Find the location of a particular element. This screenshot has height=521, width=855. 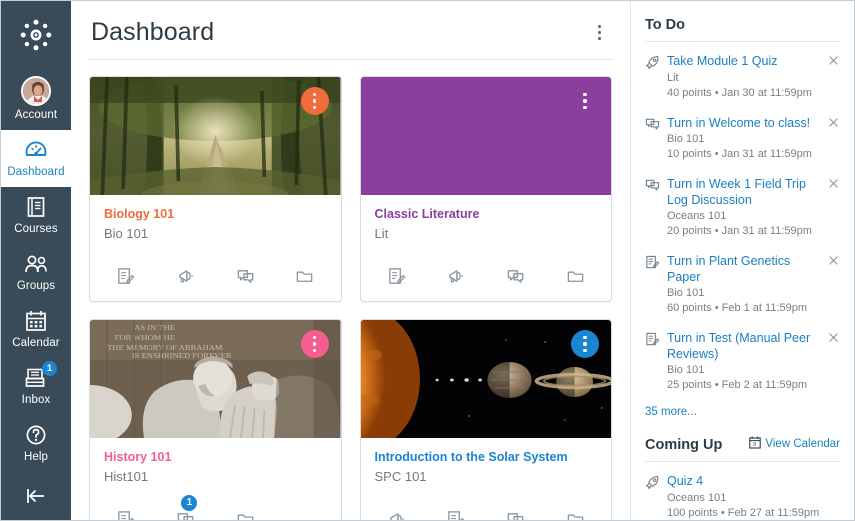

todo-item-link: Turn in Test (Manual Peer Reviews) is located at coordinates (746, 346).